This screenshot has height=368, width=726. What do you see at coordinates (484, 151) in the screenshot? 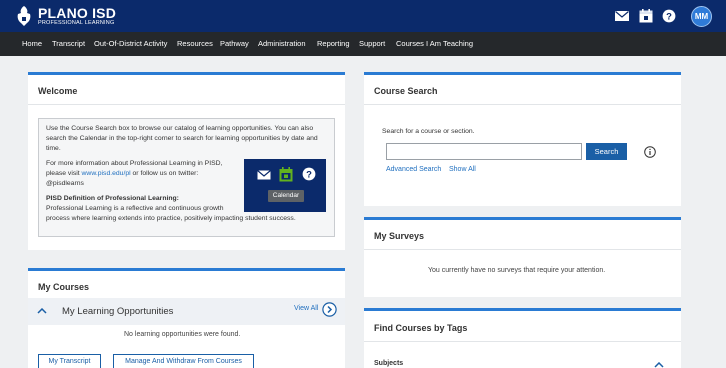
I see `course-search-input` at bounding box center [484, 151].